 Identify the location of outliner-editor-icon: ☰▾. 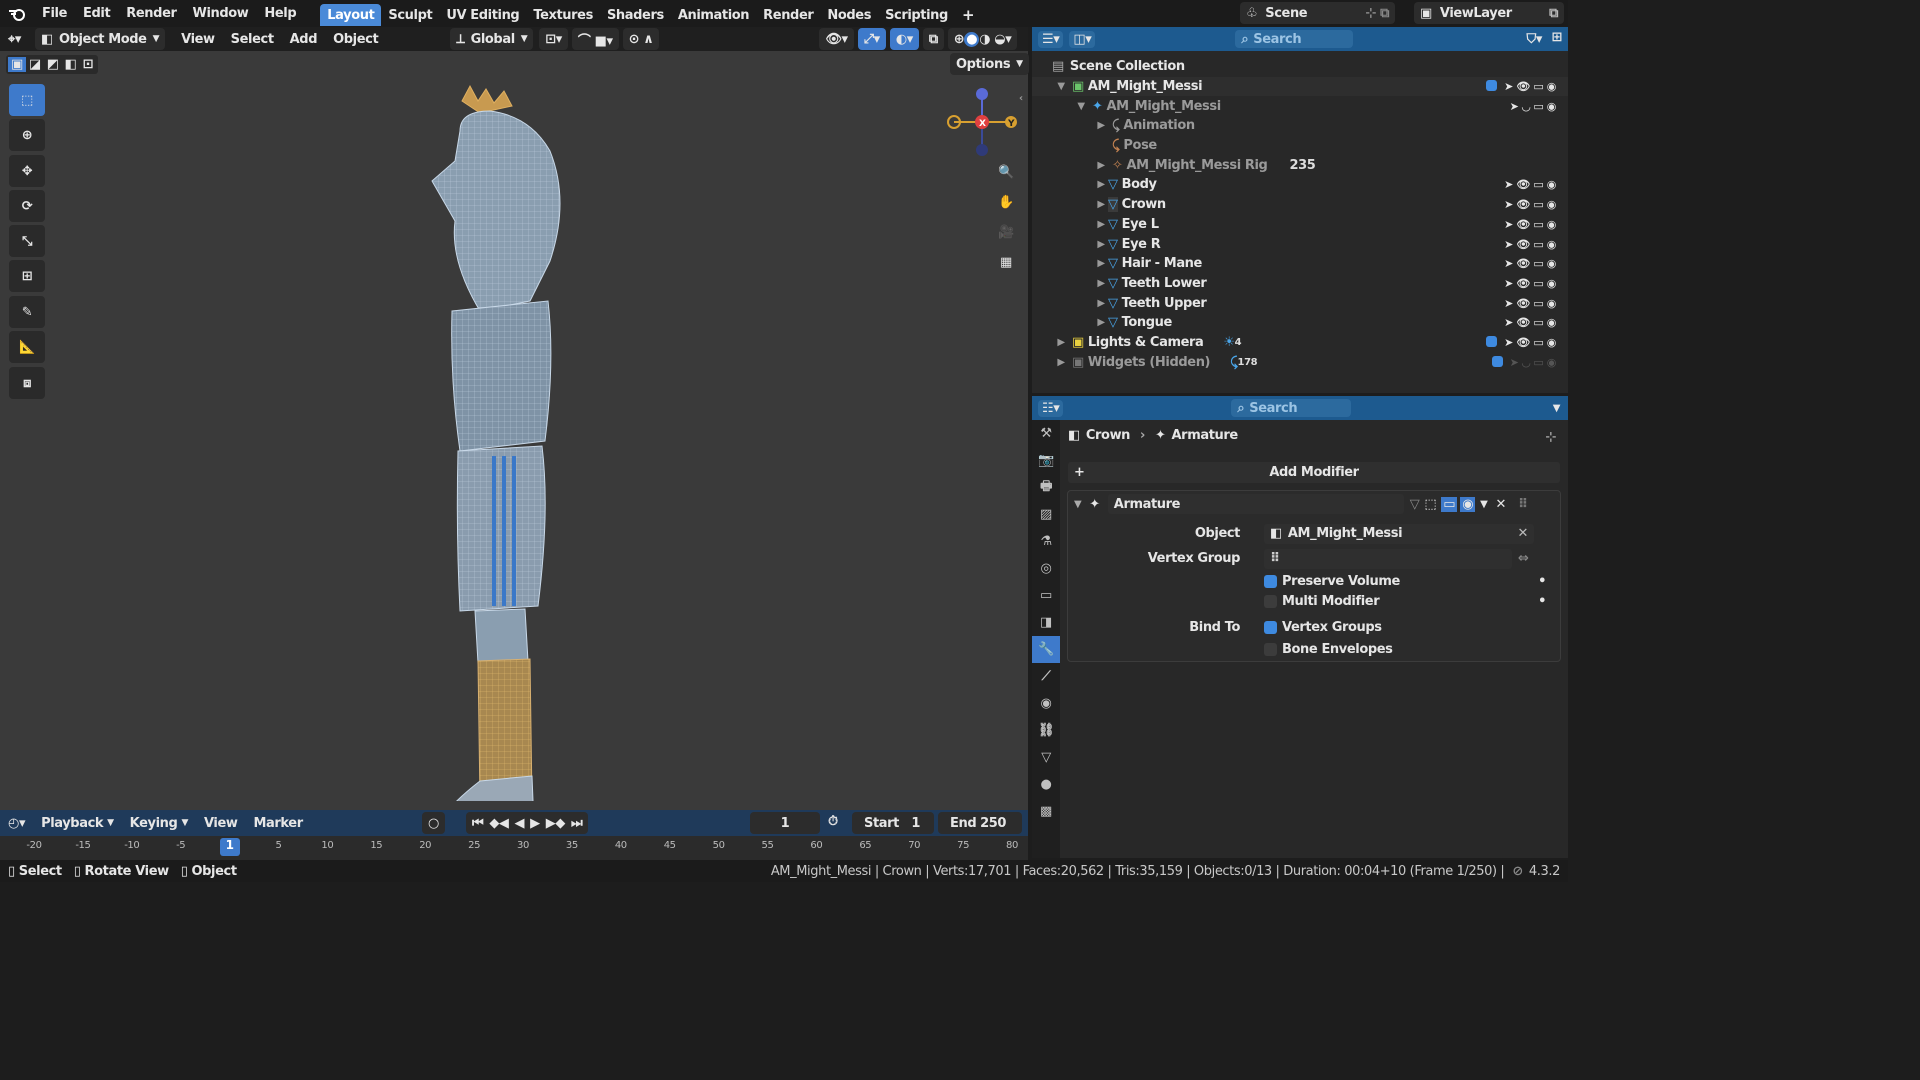
(1051, 39).